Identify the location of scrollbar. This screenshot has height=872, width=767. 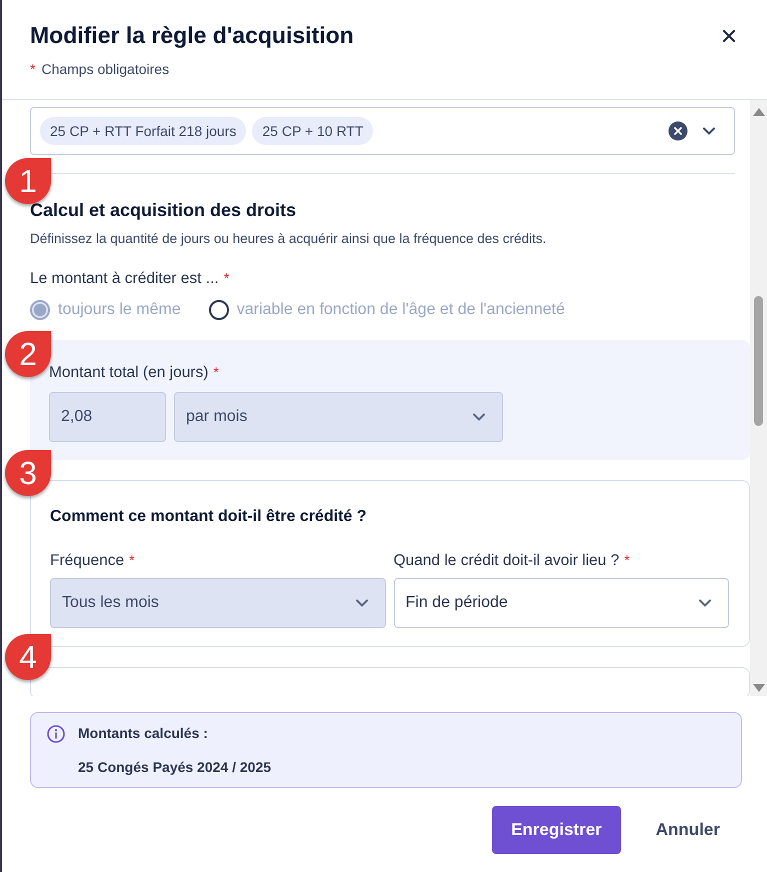
(758, 398).